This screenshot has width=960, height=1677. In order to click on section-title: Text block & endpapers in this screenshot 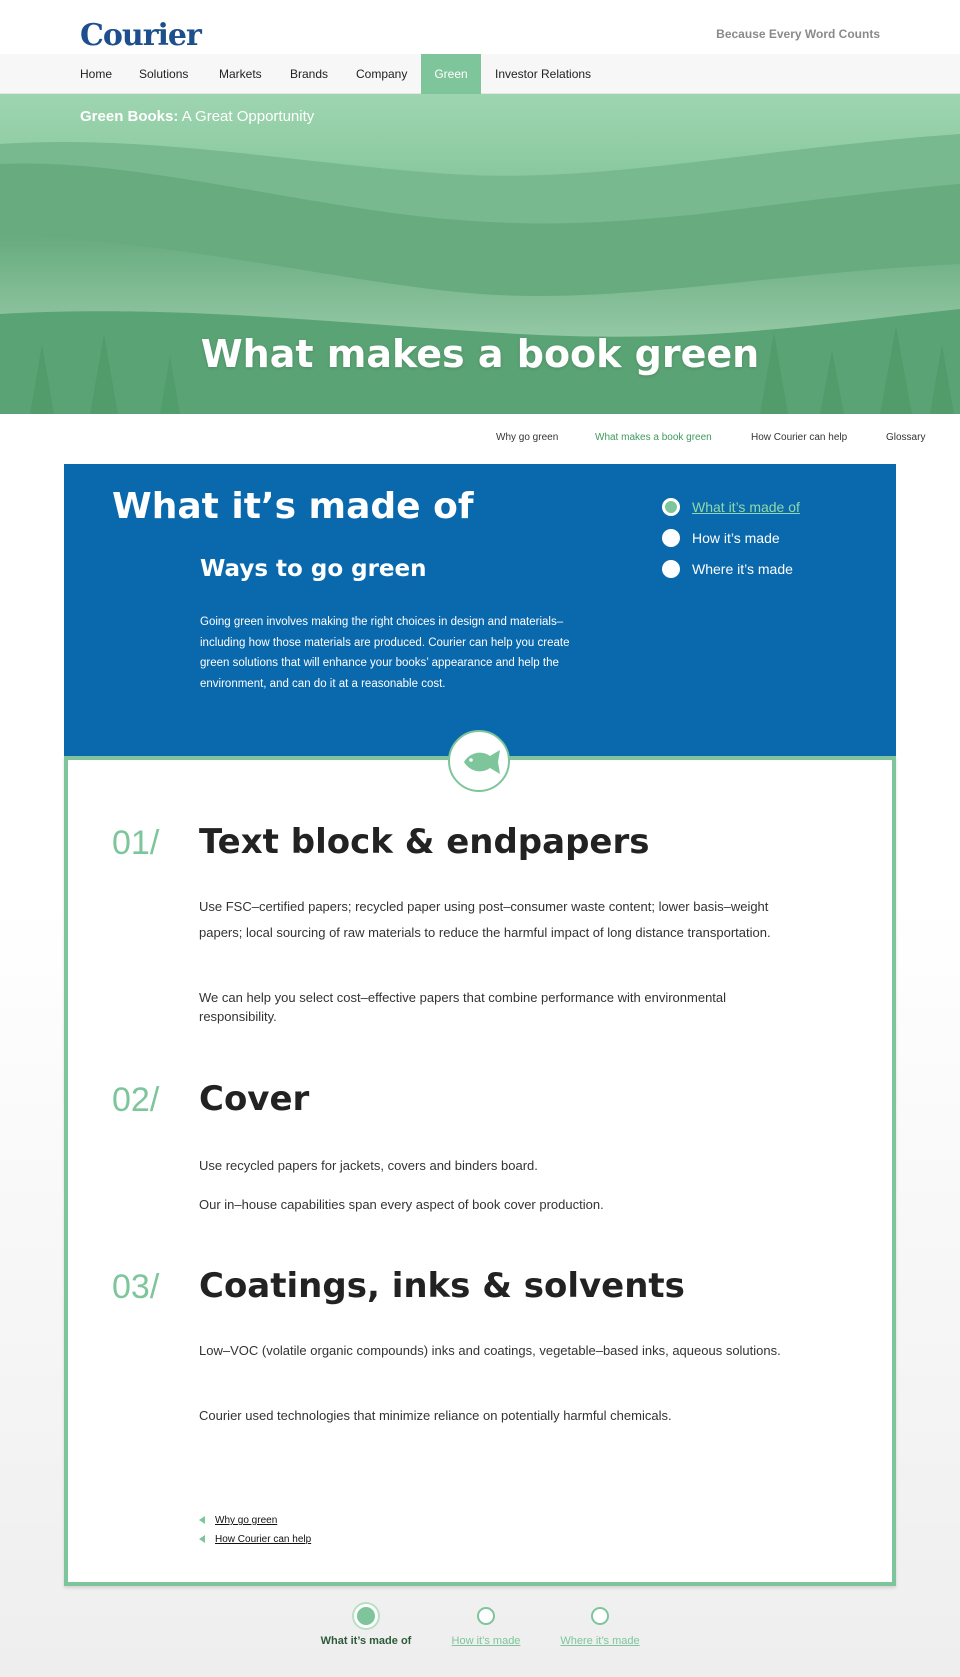, I will do `click(424, 842)`.